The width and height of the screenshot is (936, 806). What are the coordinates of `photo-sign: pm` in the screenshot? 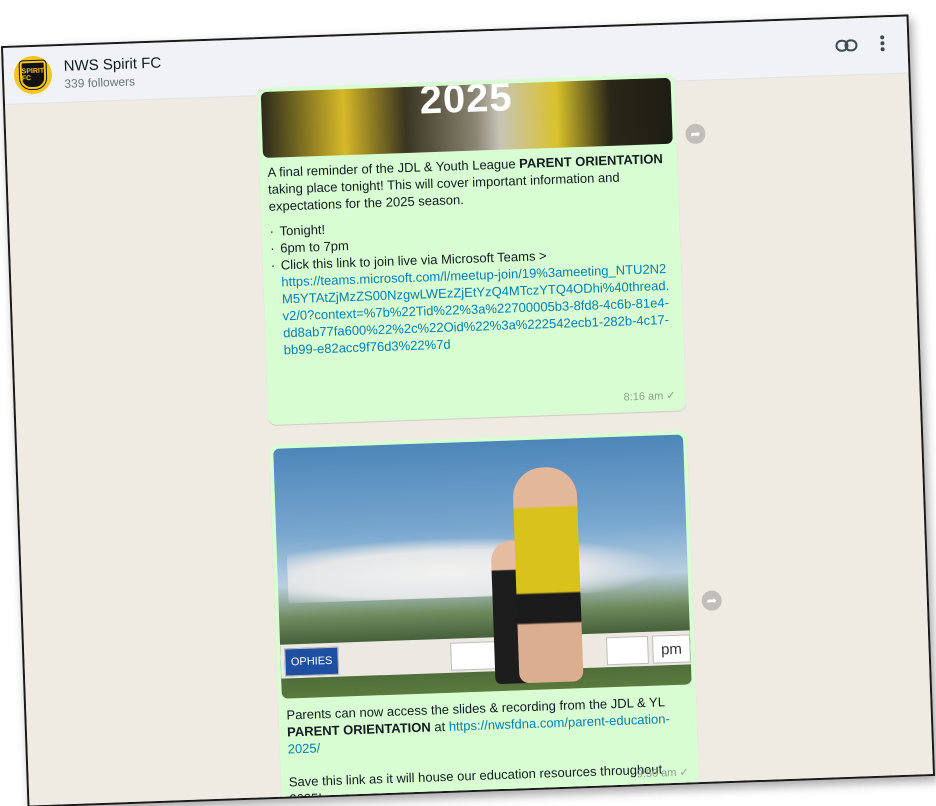 It's located at (671, 649).